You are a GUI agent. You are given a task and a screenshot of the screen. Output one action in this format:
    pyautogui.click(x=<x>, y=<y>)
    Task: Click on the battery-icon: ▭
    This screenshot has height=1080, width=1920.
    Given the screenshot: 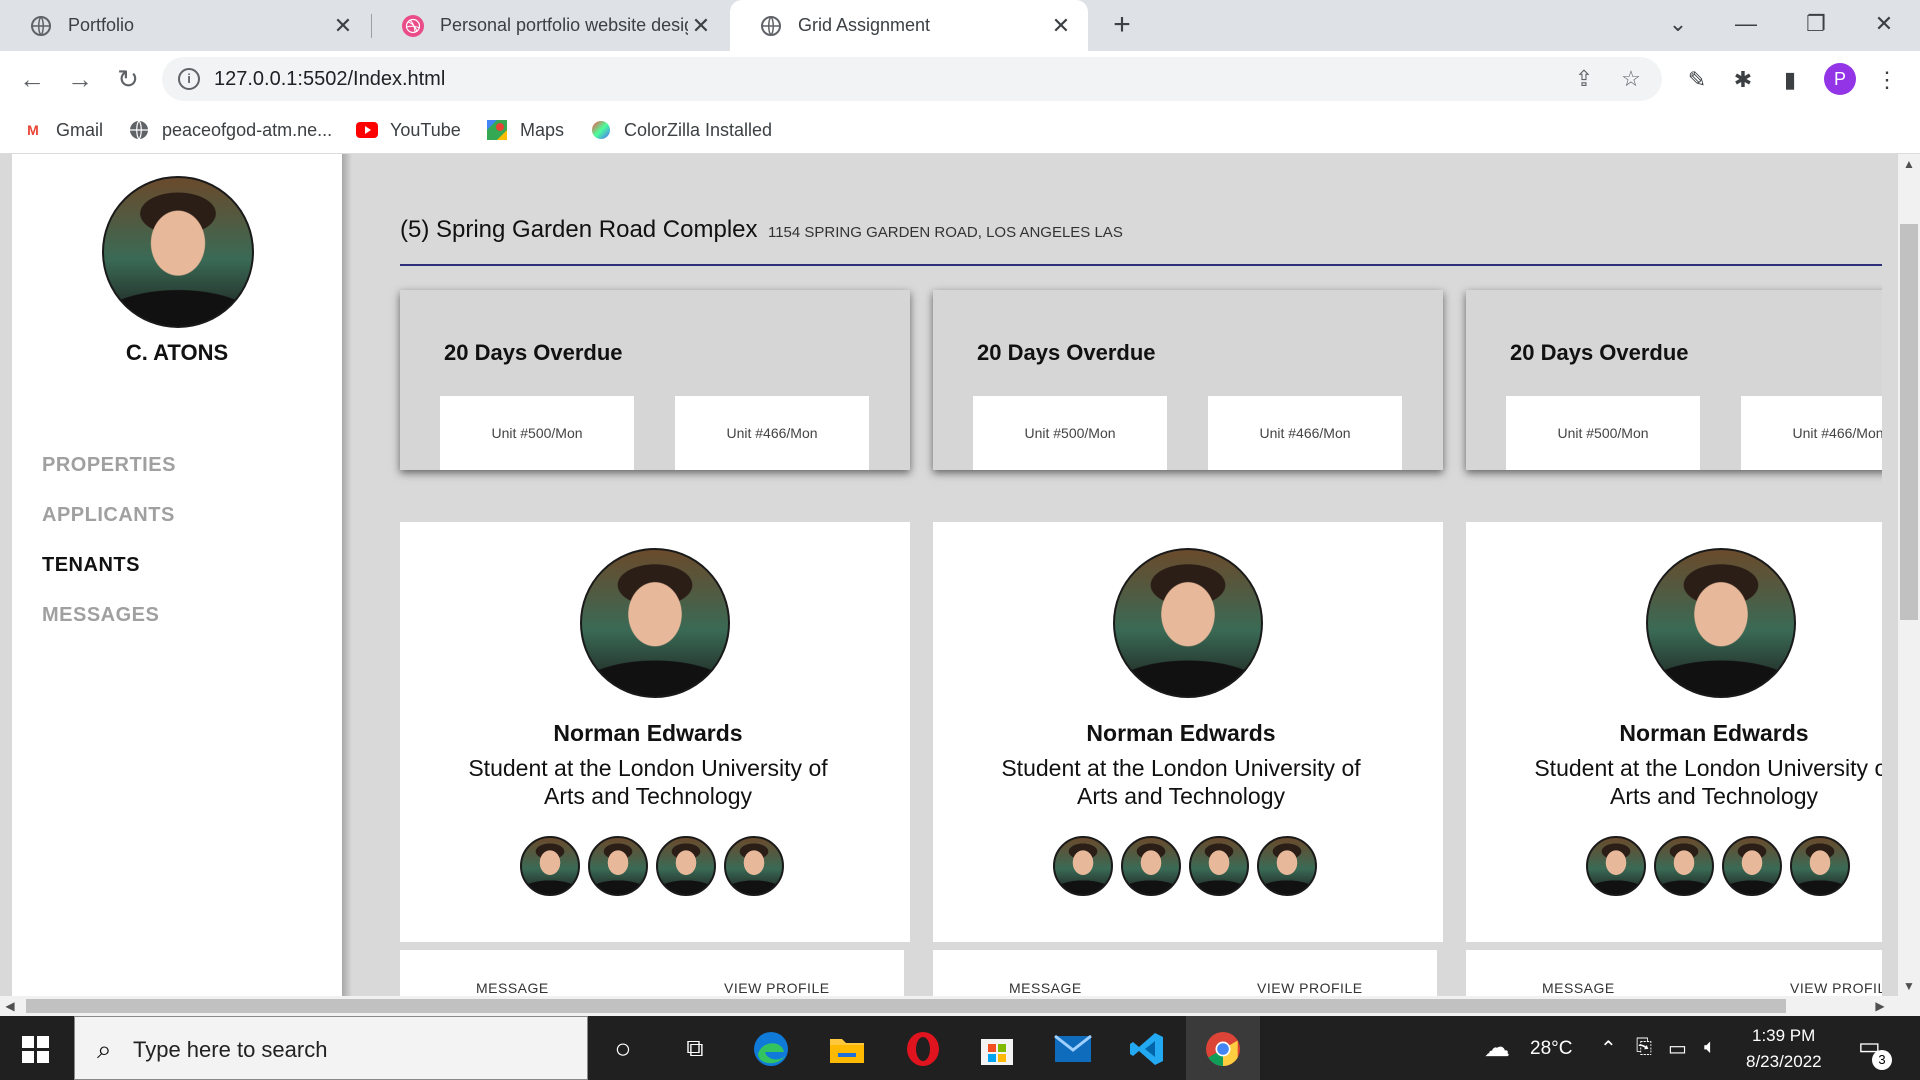 What is the action you would take?
    pyautogui.click(x=1677, y=1048)
    